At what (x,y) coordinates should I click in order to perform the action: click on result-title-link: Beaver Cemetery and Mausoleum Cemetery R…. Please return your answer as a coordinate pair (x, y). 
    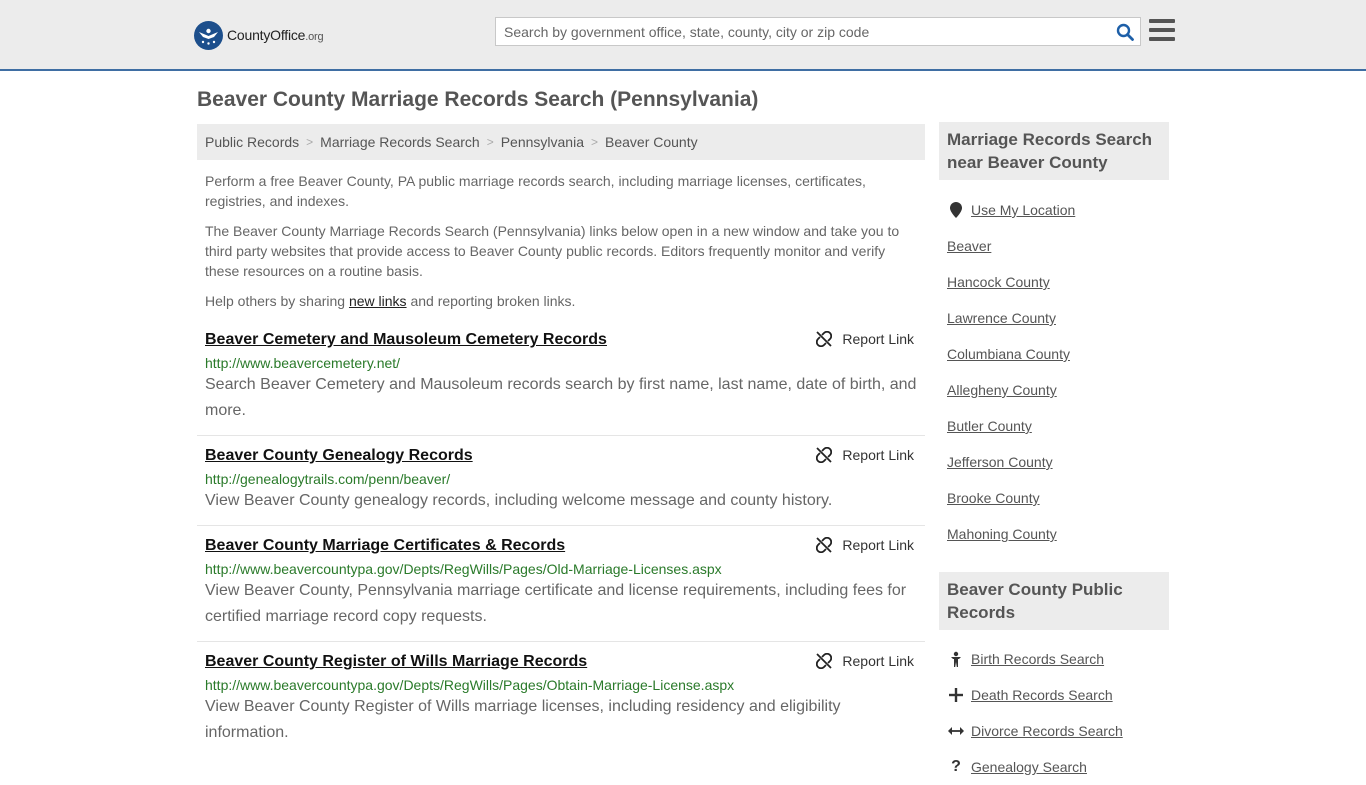
    Looking at the image, I should click on (406, 340).